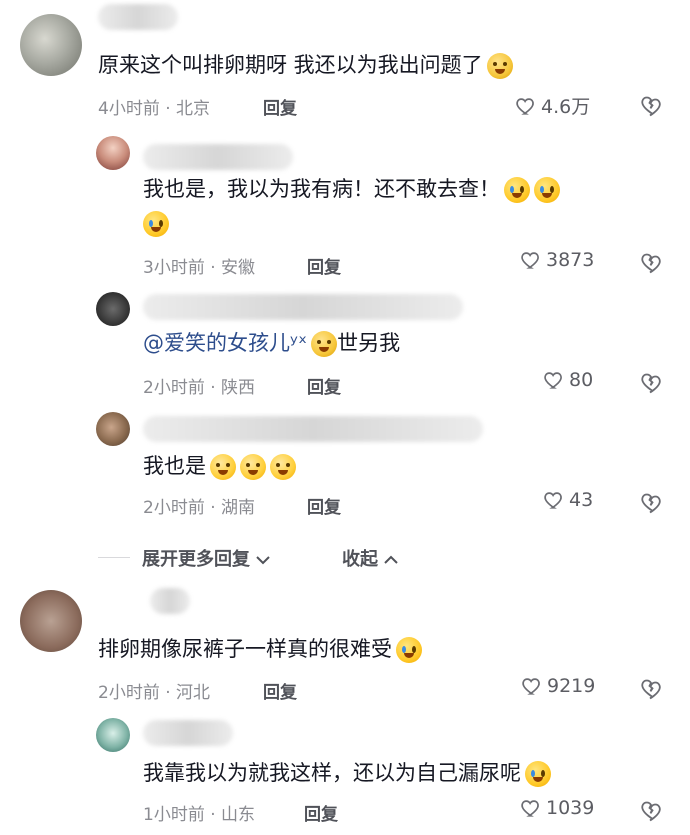  Describe the element at coordinates (391, 559) in the screenshot. I see `chevron-up-icon` at that location.